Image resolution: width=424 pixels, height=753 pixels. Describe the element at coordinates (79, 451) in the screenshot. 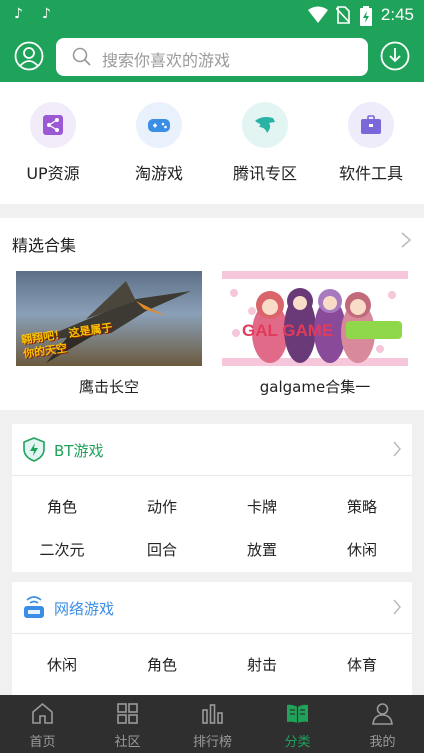

I see `genre-title: BT游戏` at that location.